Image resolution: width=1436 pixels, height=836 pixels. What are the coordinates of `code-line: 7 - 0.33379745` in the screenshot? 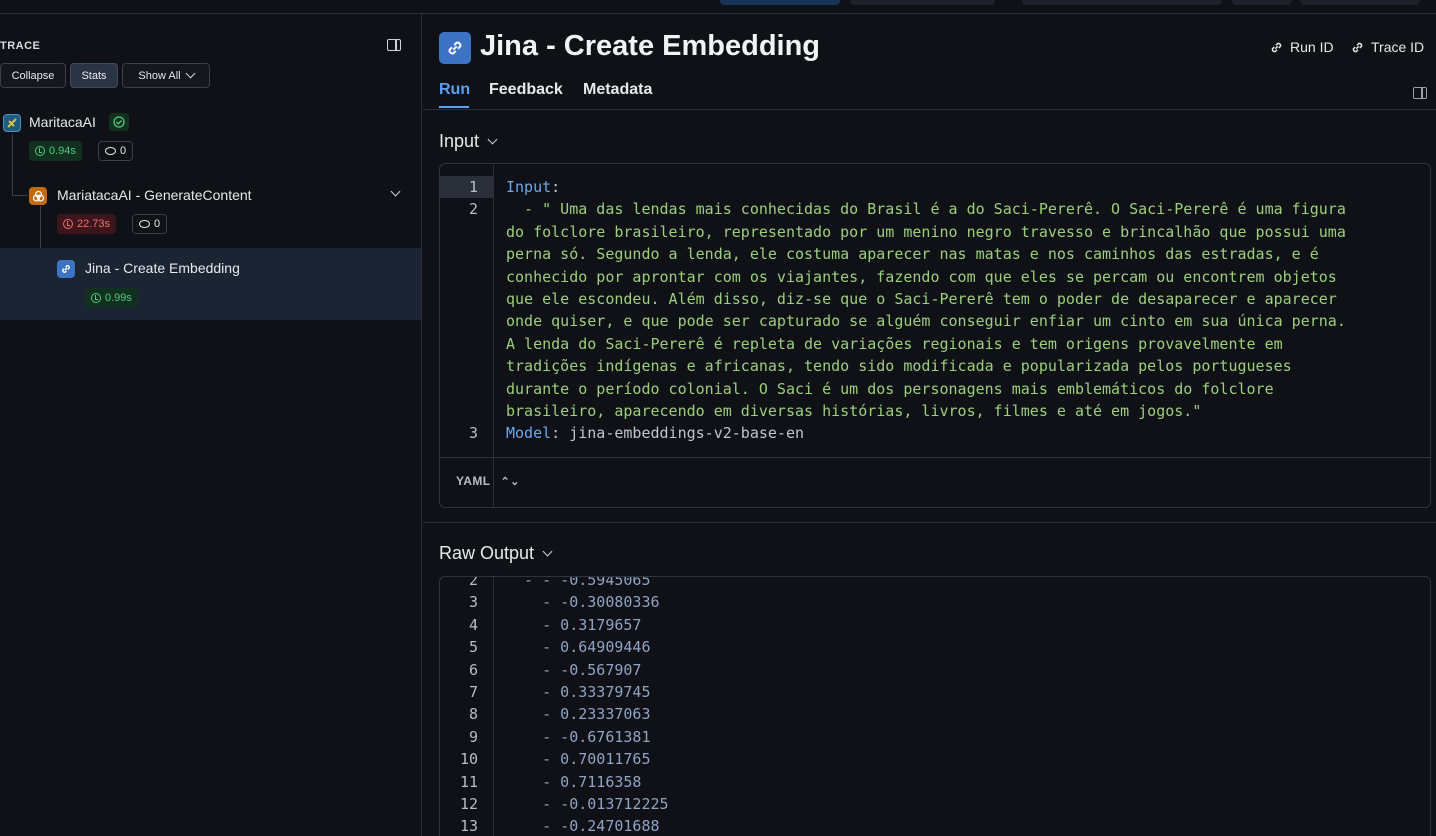 It's located at (935, 692).